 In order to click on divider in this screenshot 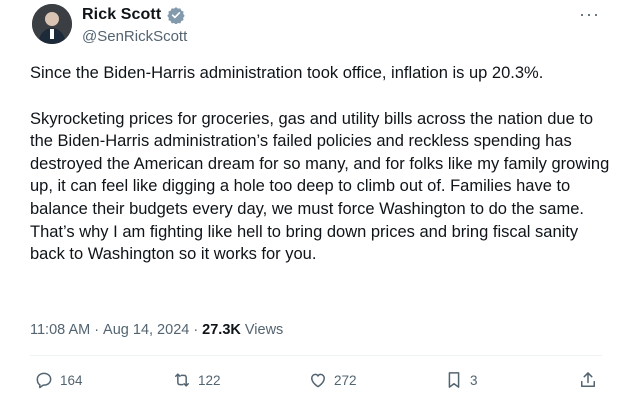, I will do `click(316, 355)`.